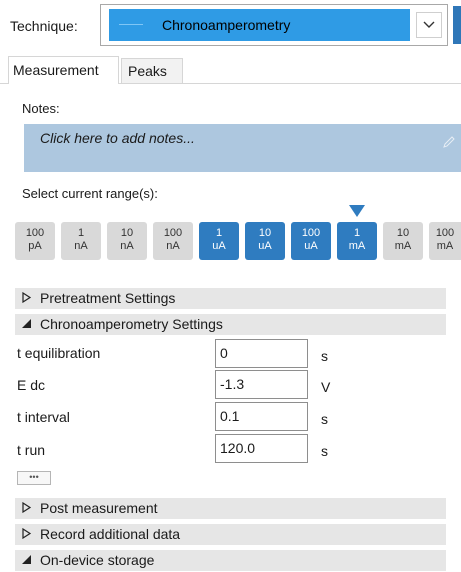 This screenshot has height=572, width=461. I want to click on range-button-1na: 1 nA, so click(81, 241).